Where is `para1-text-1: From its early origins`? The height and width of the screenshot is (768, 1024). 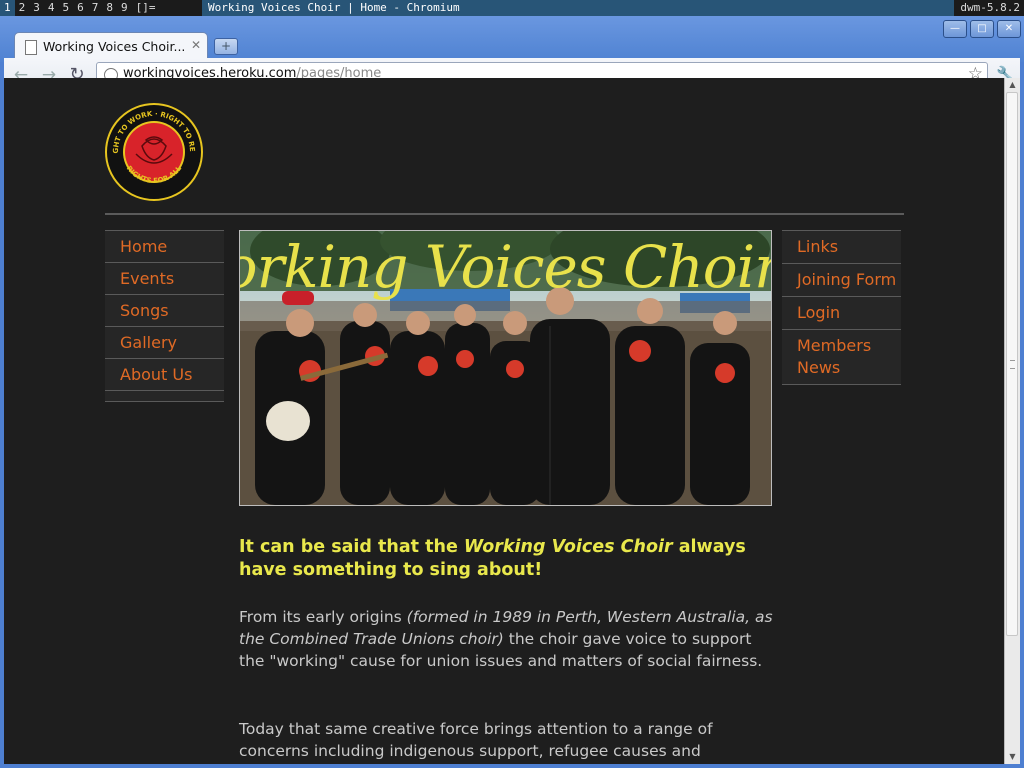 para1-text-1: From its early origins is located at coordinates (323, 617).